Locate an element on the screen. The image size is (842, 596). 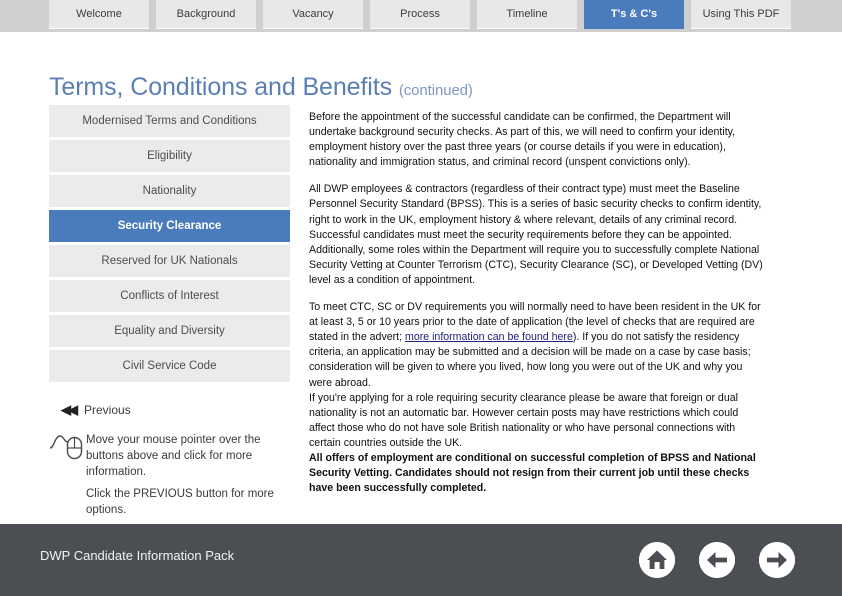
arrow-right-icon is located at coordinates (777, 560).